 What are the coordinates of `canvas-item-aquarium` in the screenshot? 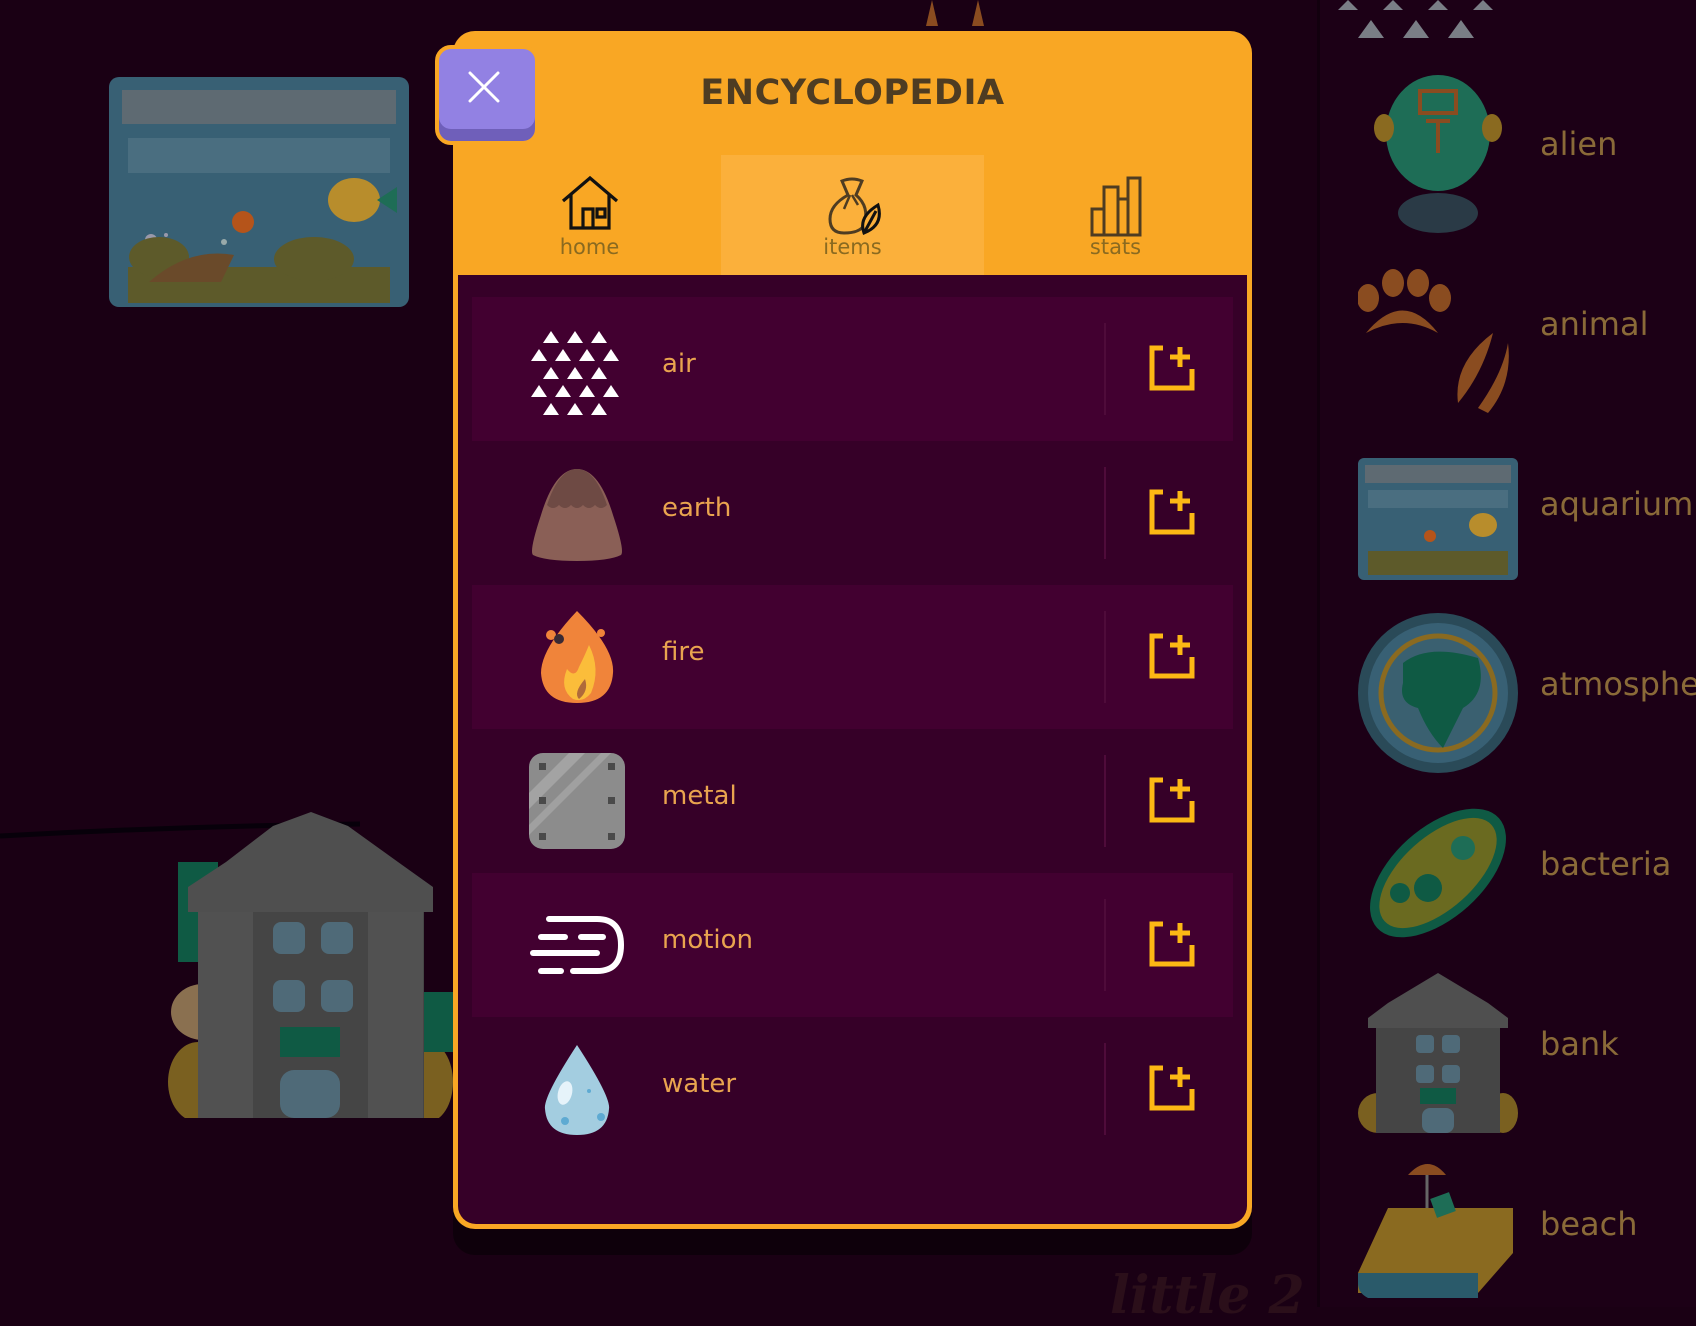 It's located at (259, 192).